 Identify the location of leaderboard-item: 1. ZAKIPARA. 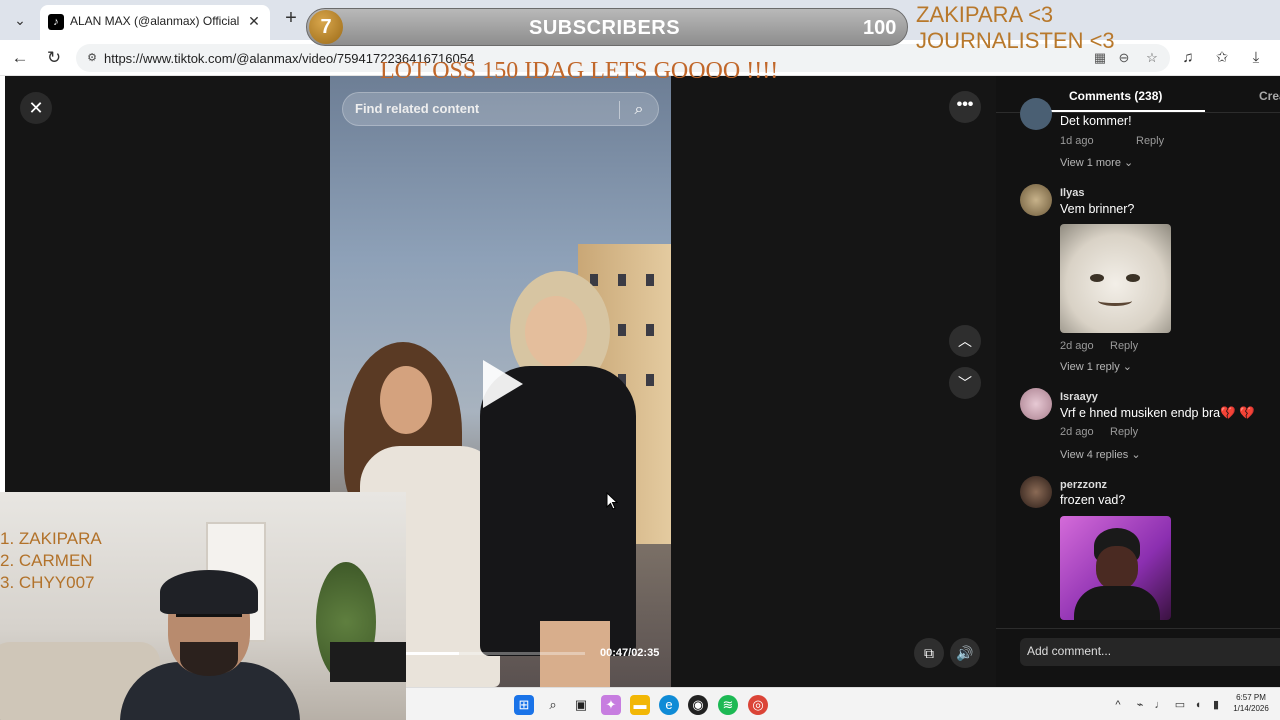
(51, 538).